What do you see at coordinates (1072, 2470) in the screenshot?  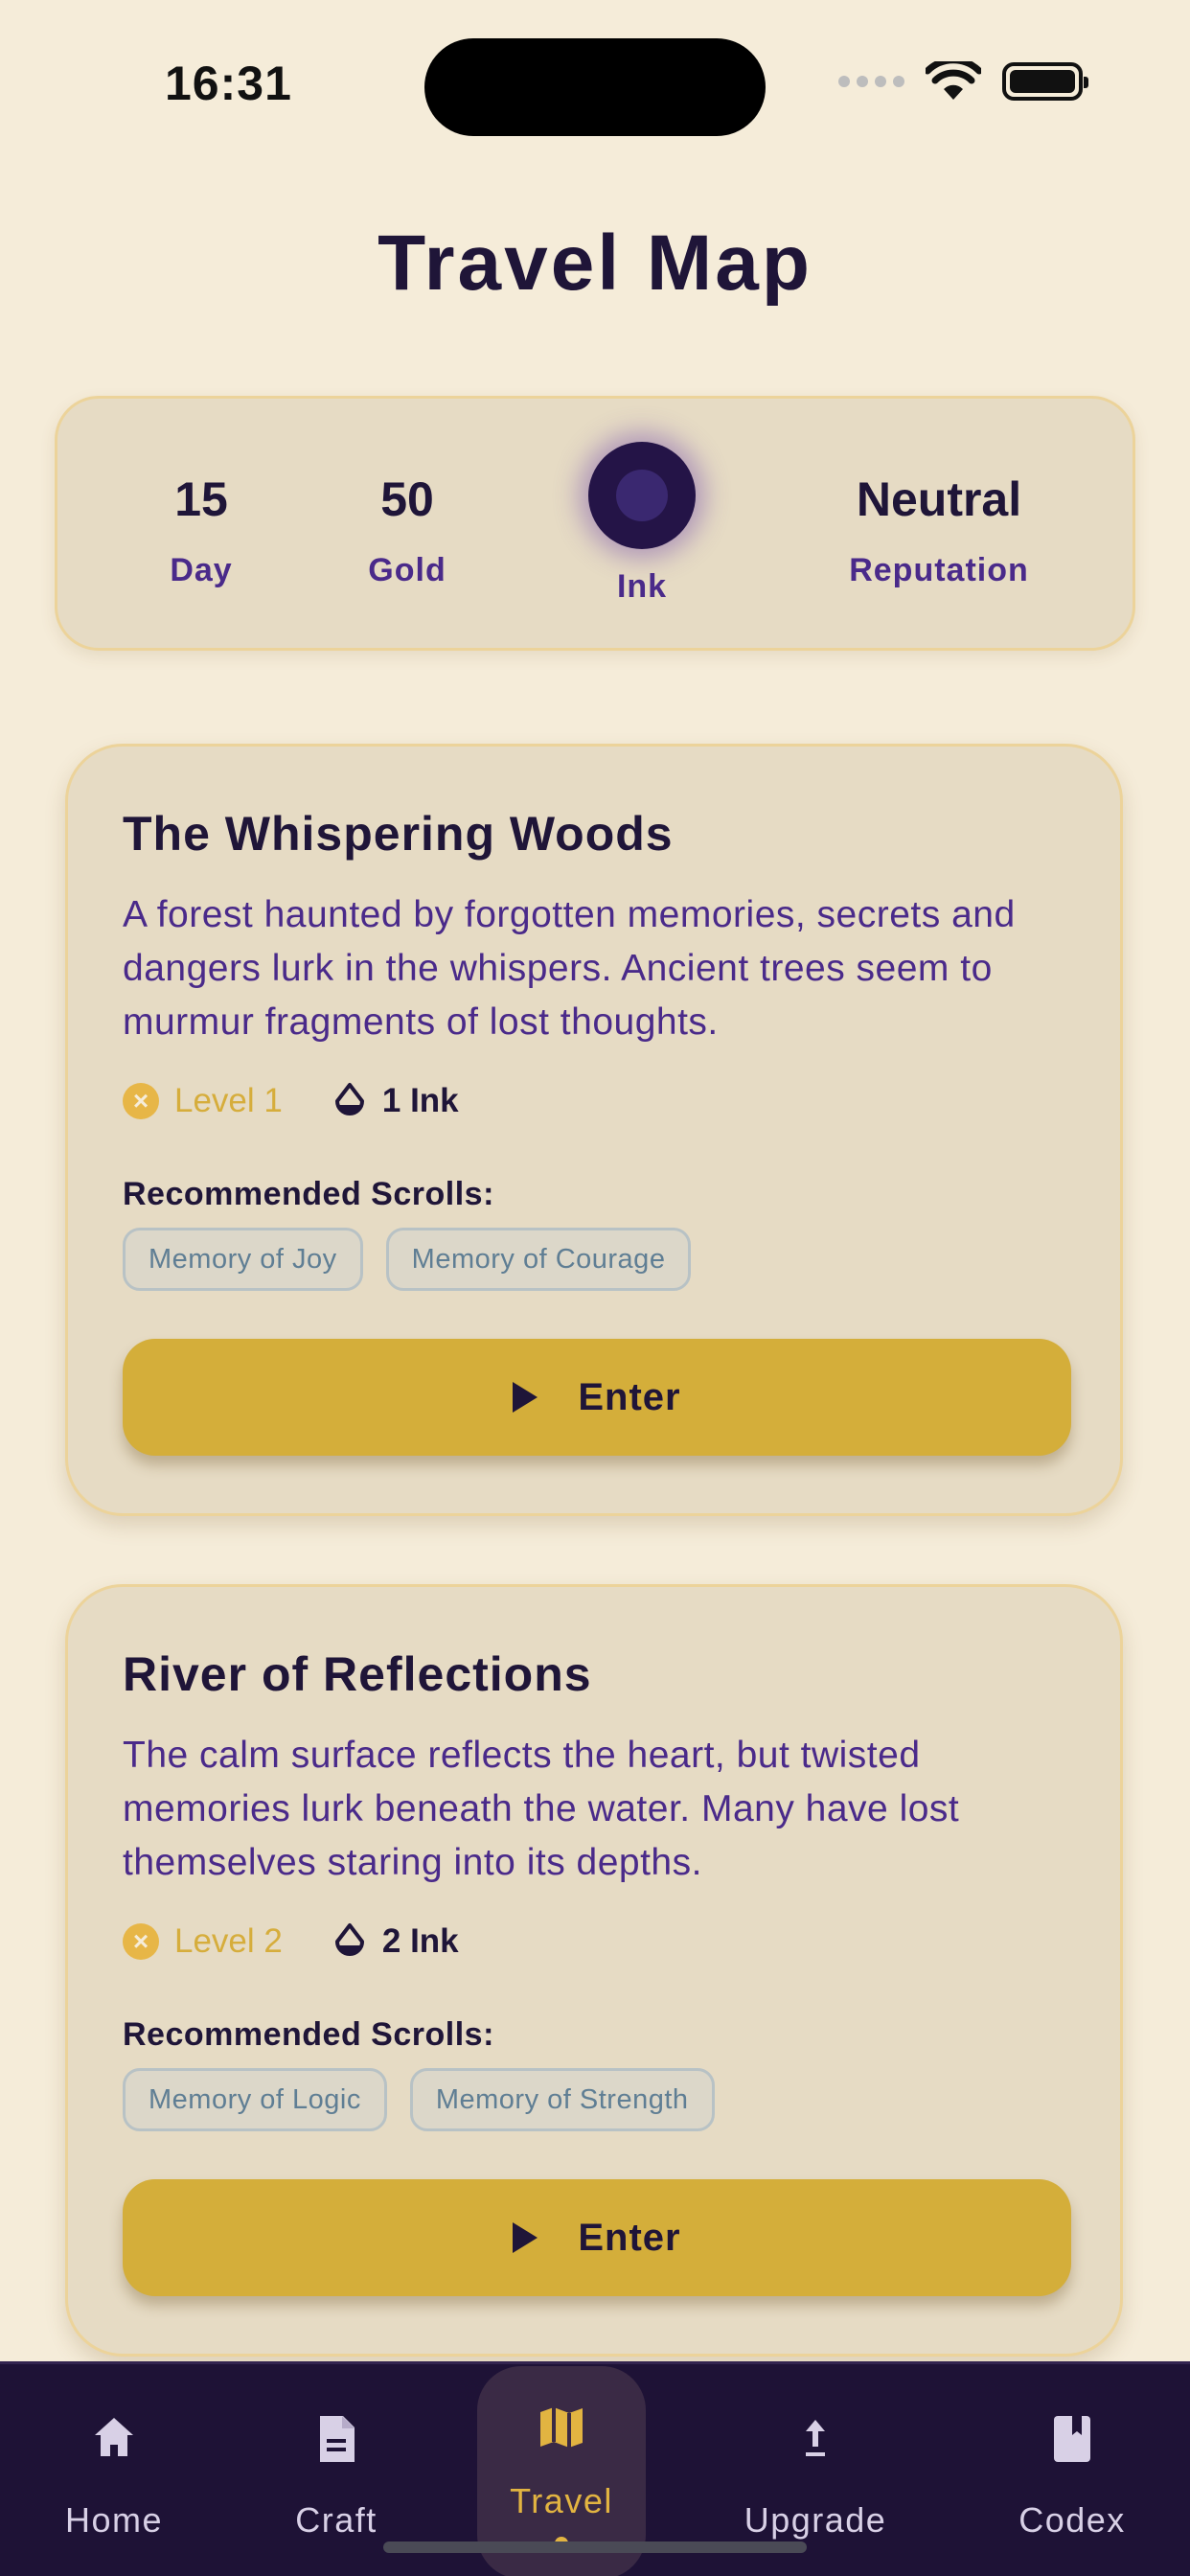 I see `nav-item-codex: Codex` at bounding box center [1072, 2470].